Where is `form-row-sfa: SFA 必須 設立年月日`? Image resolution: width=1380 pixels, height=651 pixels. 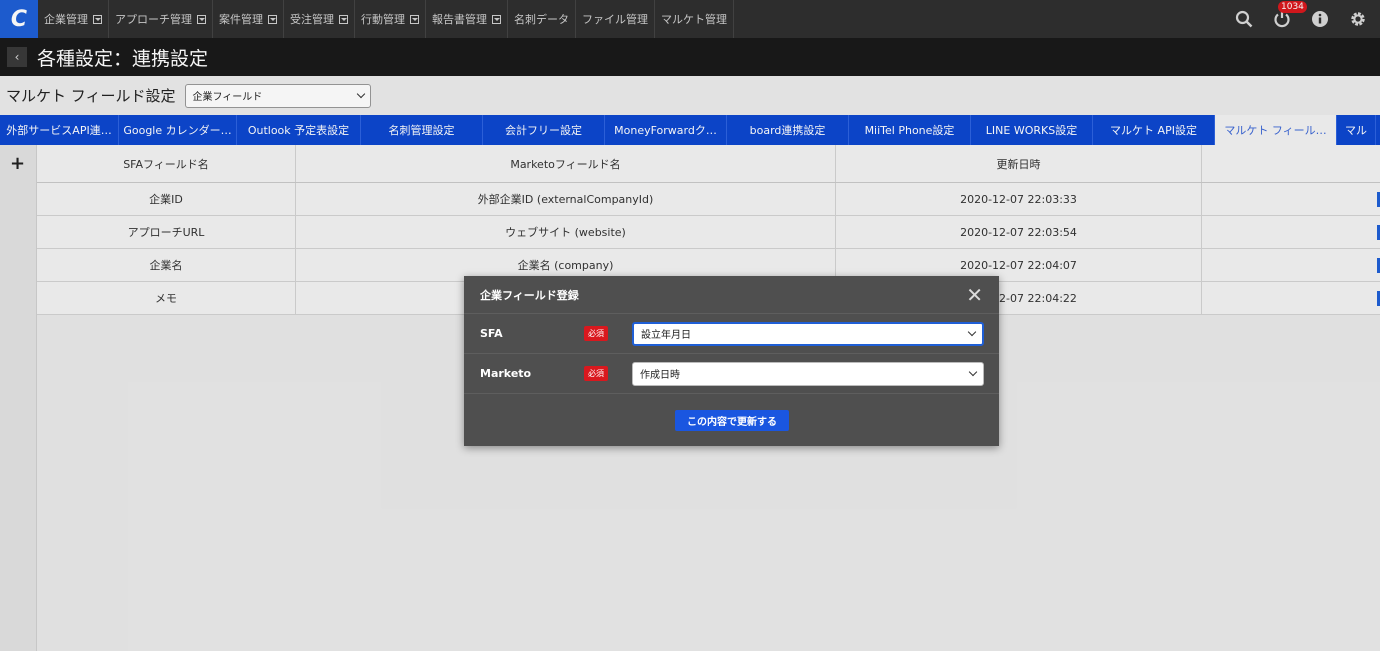
form-row-sfa: SFA 必須 設立年月日 is located at coordinates (731, 334).